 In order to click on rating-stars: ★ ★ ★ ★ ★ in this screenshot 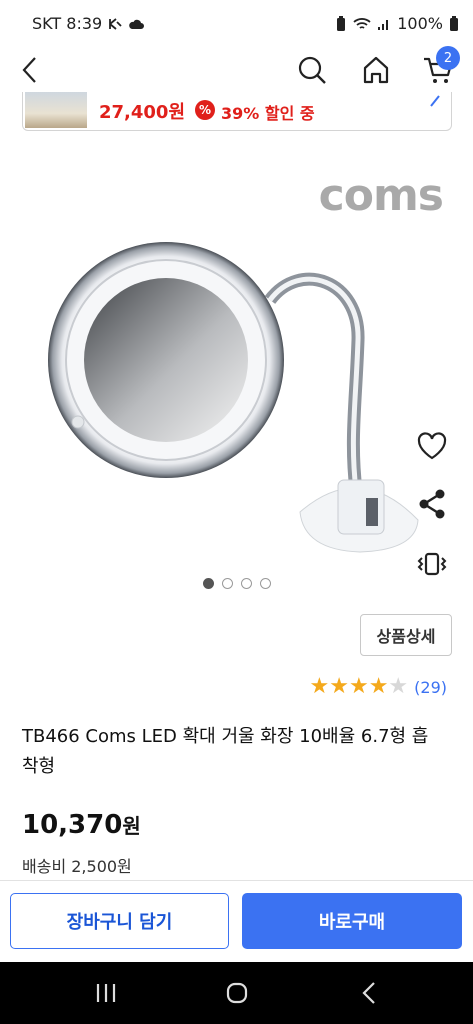, I will do `click(358, 687)`.